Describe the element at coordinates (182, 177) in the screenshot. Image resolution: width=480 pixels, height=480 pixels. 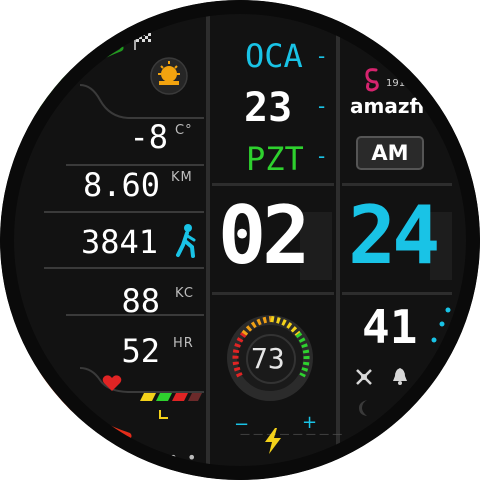
I see `distance-unit: KM` at that location.